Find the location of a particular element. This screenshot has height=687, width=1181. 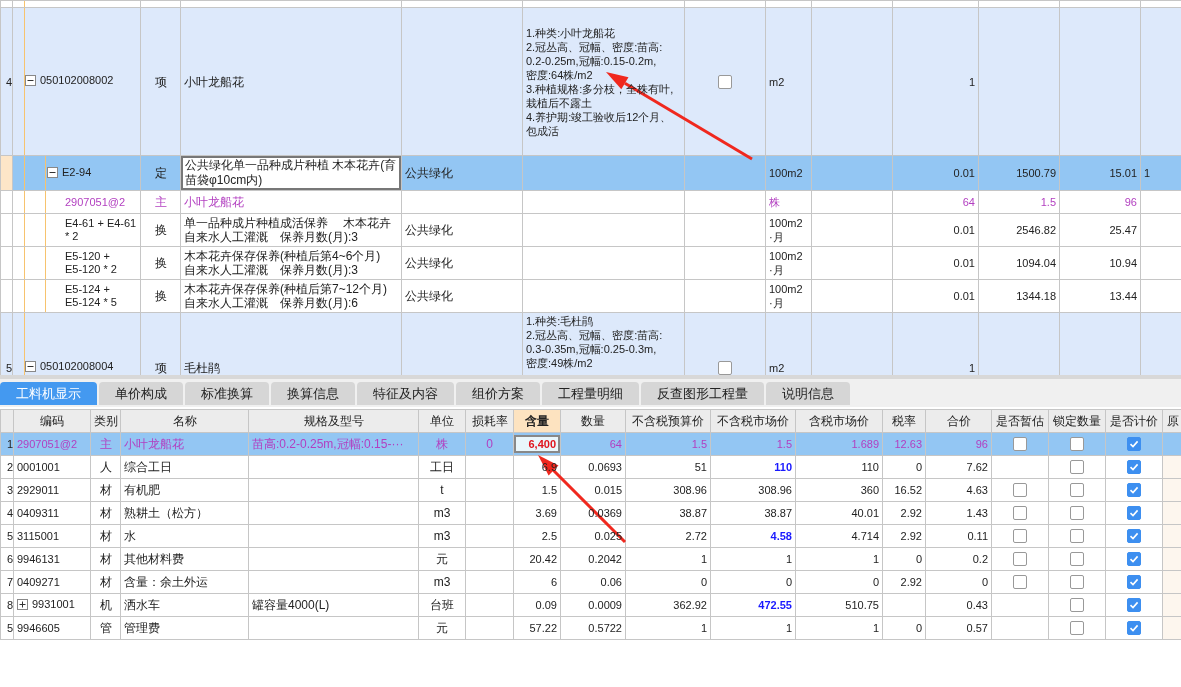

table-row: 3 2929011 材 有机肥 t 1.5 0.015 308.96 308.96 360 16.52 4.63 is located at coordinates (590, 490).